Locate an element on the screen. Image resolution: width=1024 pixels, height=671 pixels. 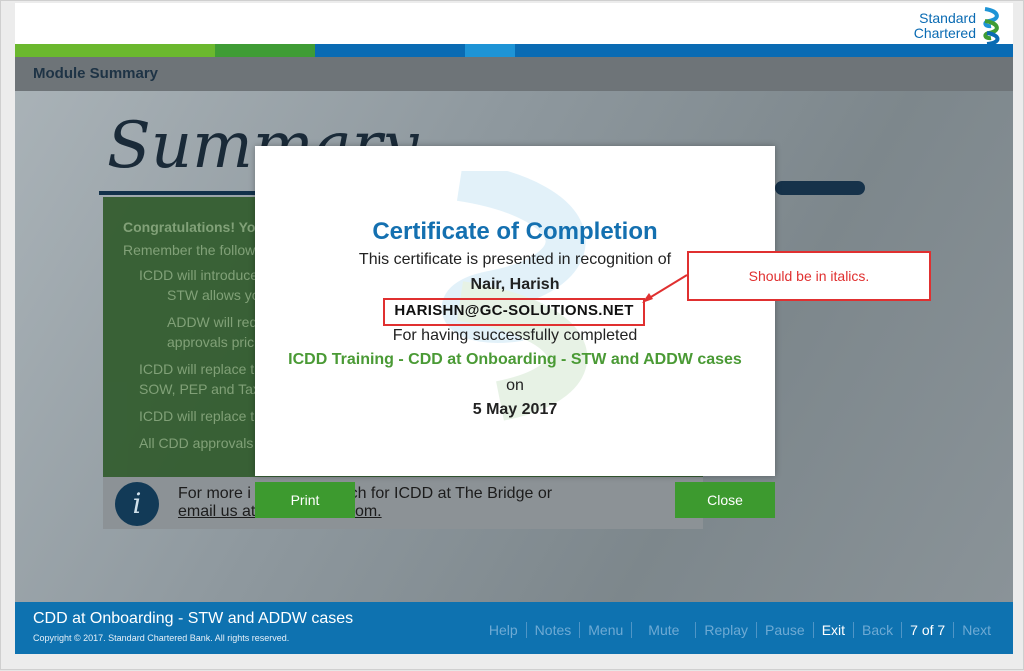
next-button: Next is located at coordinates (976, 630).